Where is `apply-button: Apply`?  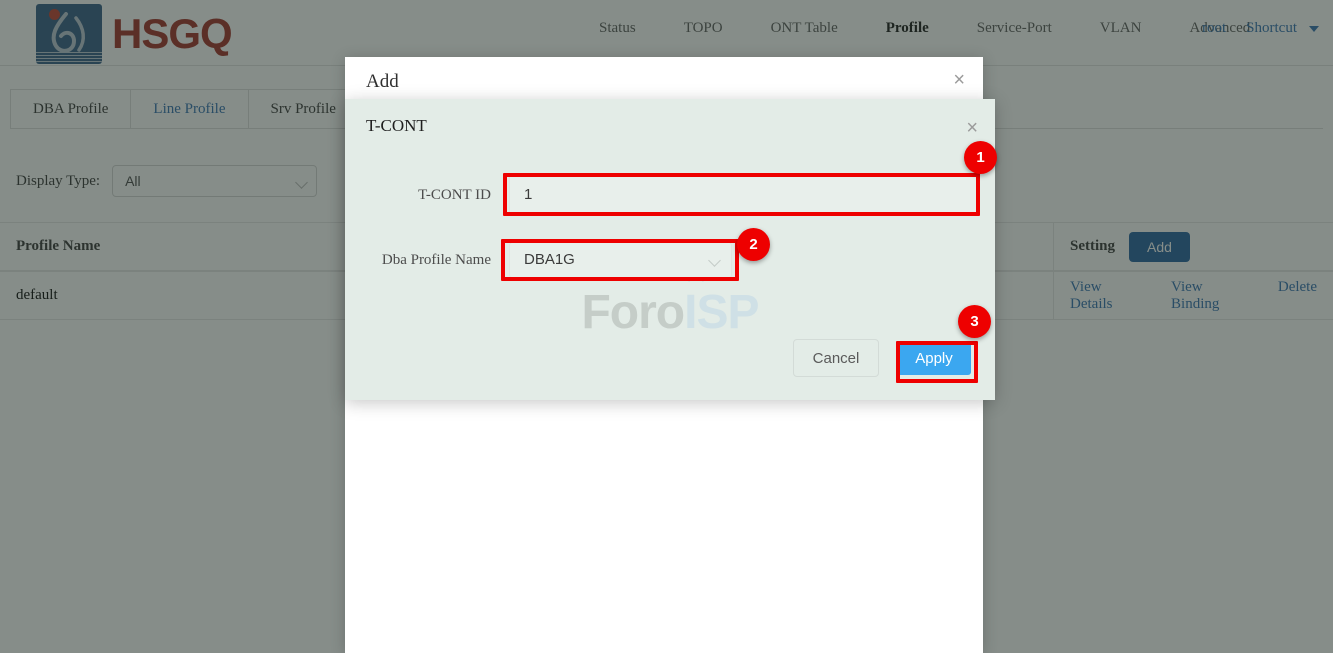
apply-button: Apply is located at coordinates (934, 358).